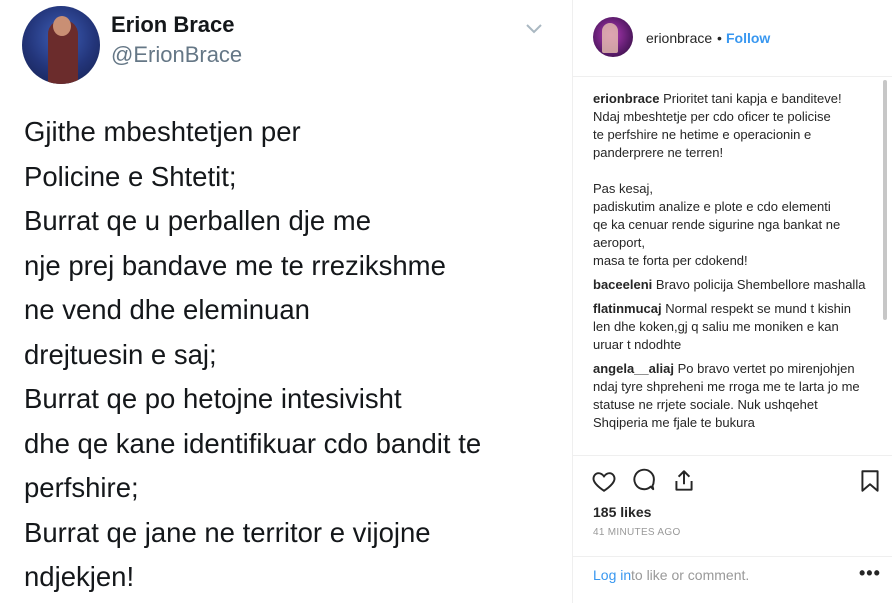 This screenshot has width=892, height=605. I want to click on heart-icon, so click(604, 481).